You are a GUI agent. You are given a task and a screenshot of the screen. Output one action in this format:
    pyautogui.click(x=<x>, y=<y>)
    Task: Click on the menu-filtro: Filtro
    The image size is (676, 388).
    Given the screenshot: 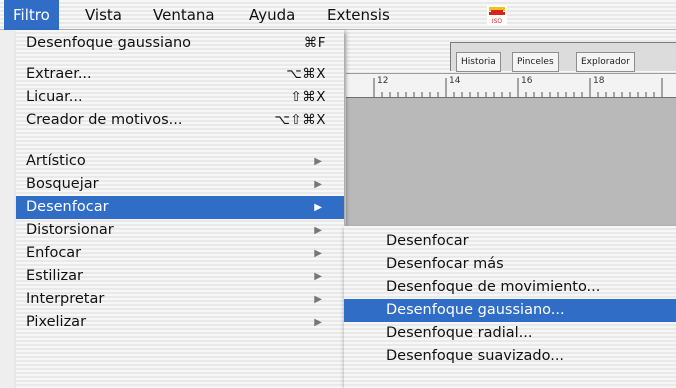 What is the action you would take?
    pyautogui.click(x=31, y=15)
    